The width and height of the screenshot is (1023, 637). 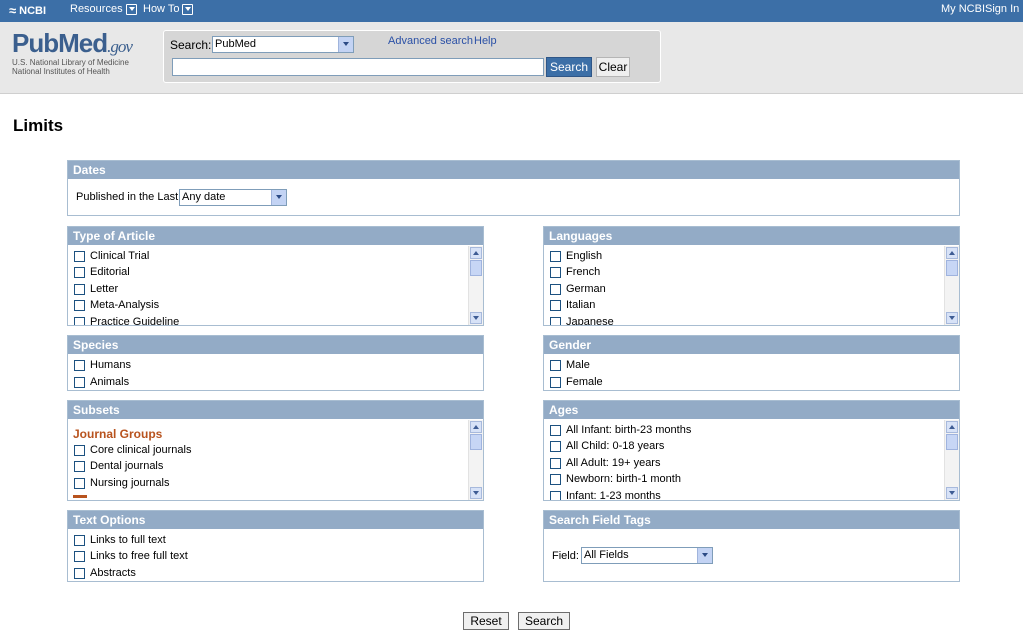 What do you see at coordinates (751, 236) in the screenshot?
I see `languages-heading: Languages` at bounding box center [751, 236].